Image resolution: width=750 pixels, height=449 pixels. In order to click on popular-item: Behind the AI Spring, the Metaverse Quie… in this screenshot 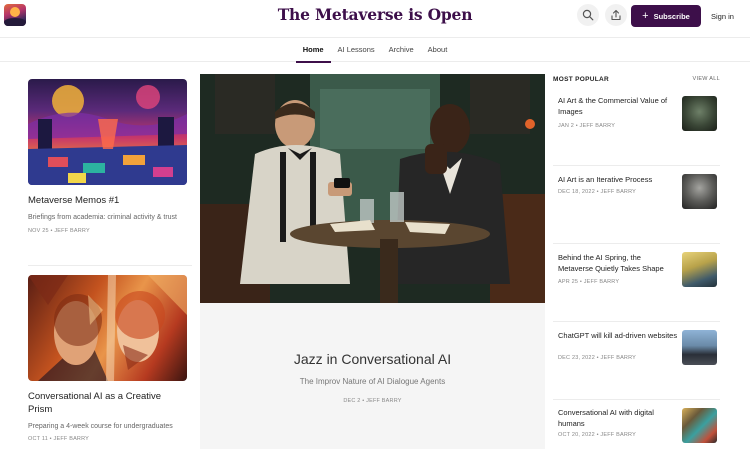, I will do `click(636, 282)`.